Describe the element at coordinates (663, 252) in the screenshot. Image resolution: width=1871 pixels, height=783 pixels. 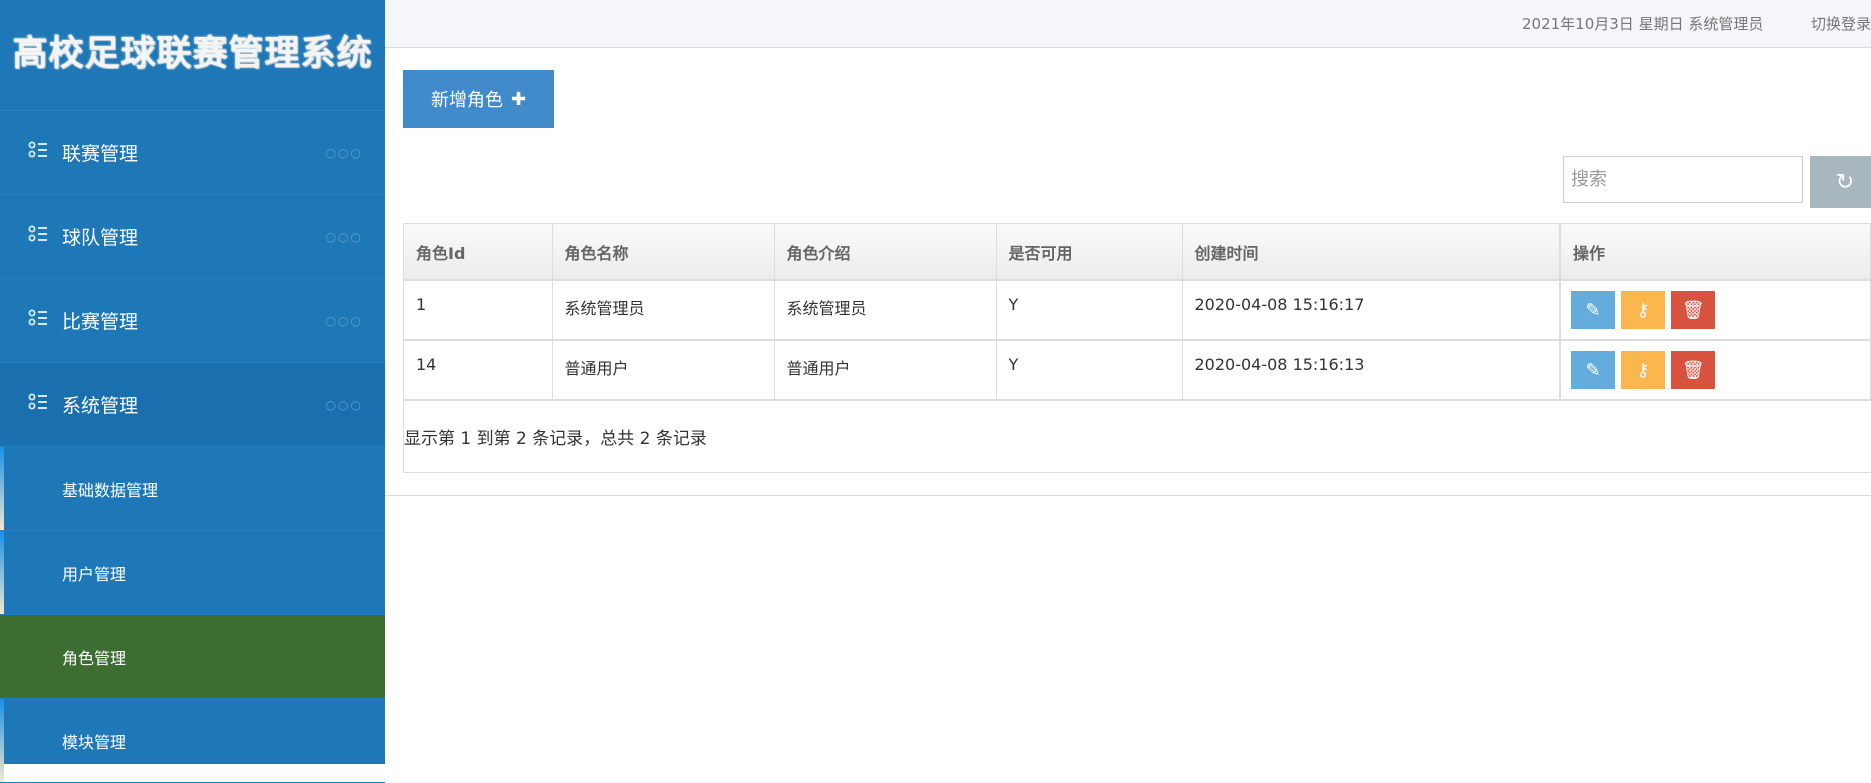
I see `column-header: 角色名称` at that location.